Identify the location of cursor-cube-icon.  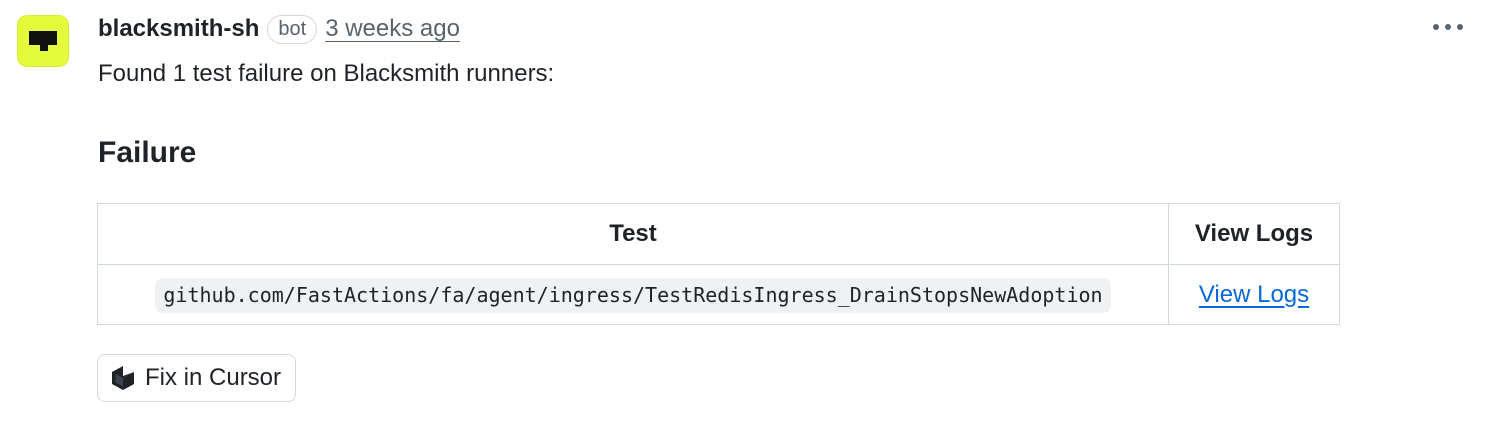
(123, 378).